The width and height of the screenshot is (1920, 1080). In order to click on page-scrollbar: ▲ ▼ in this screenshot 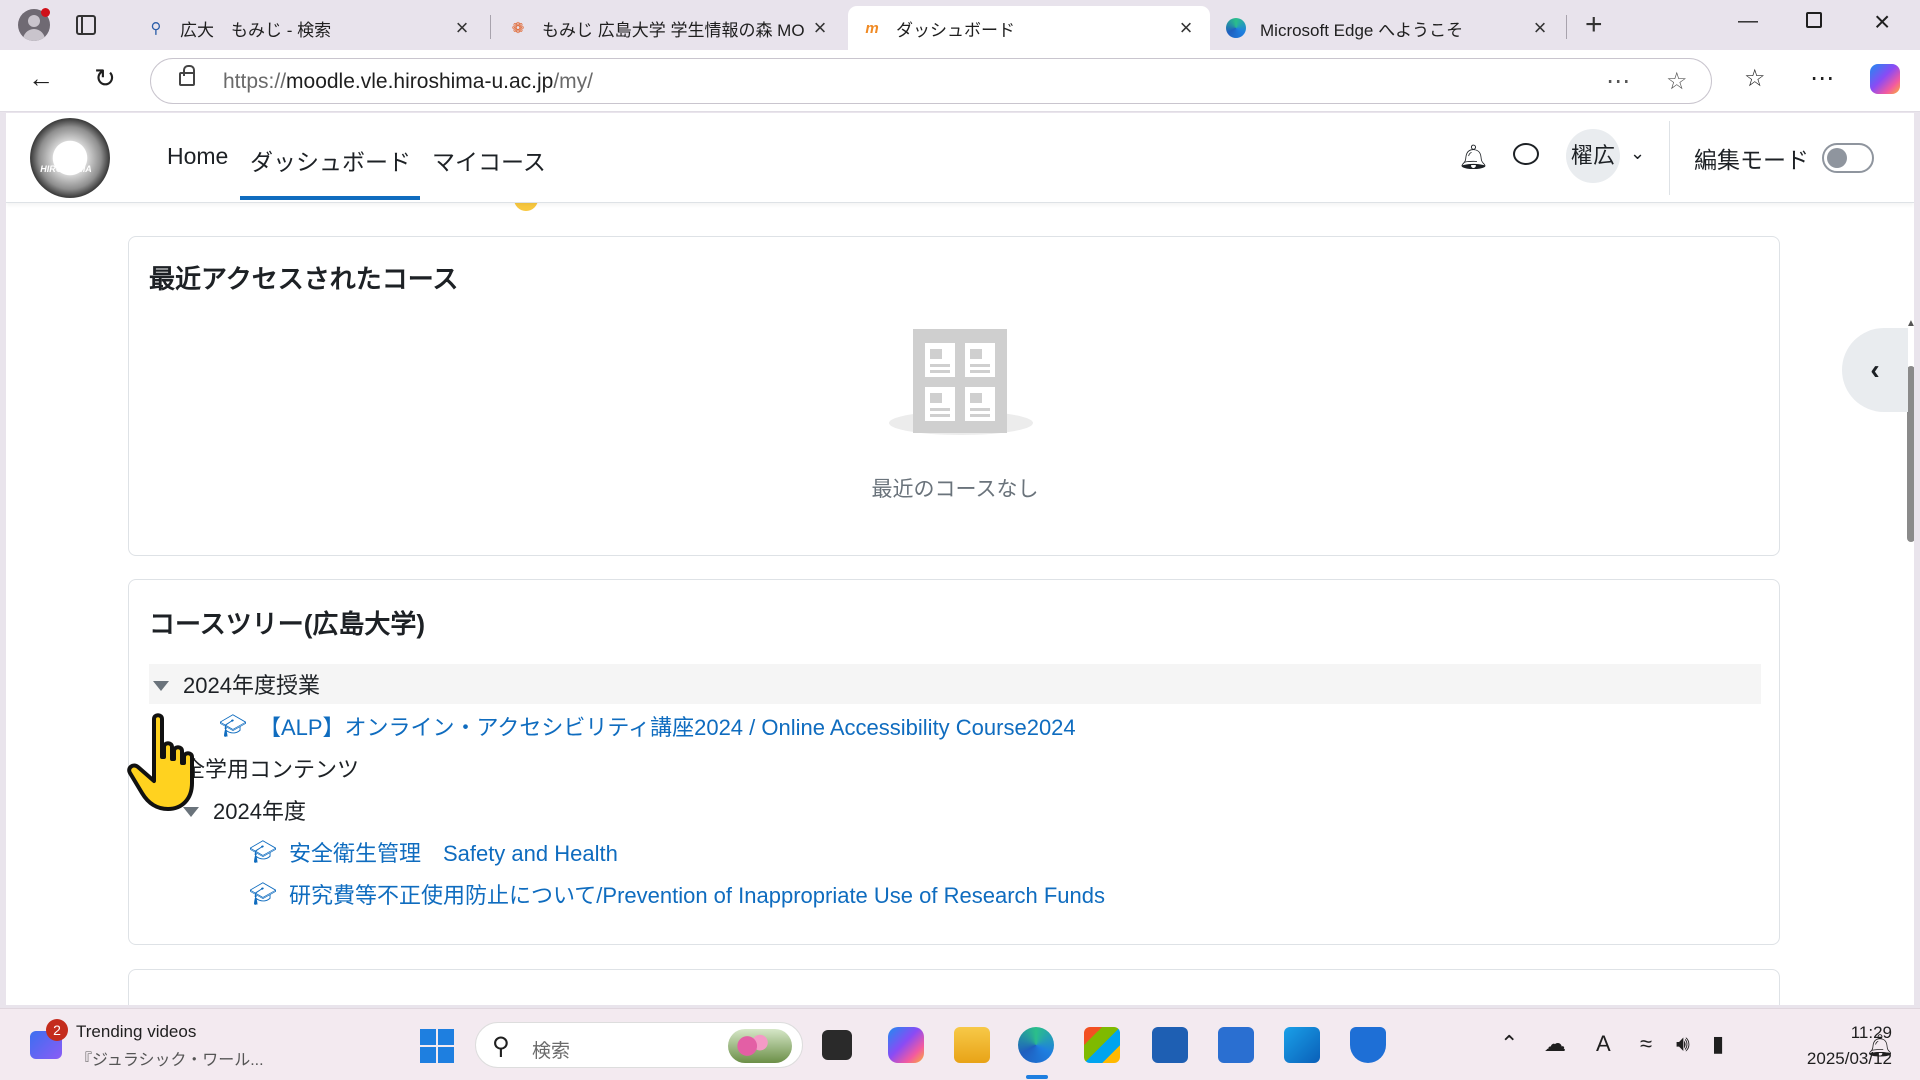, I will do `click(1909, 661)`.